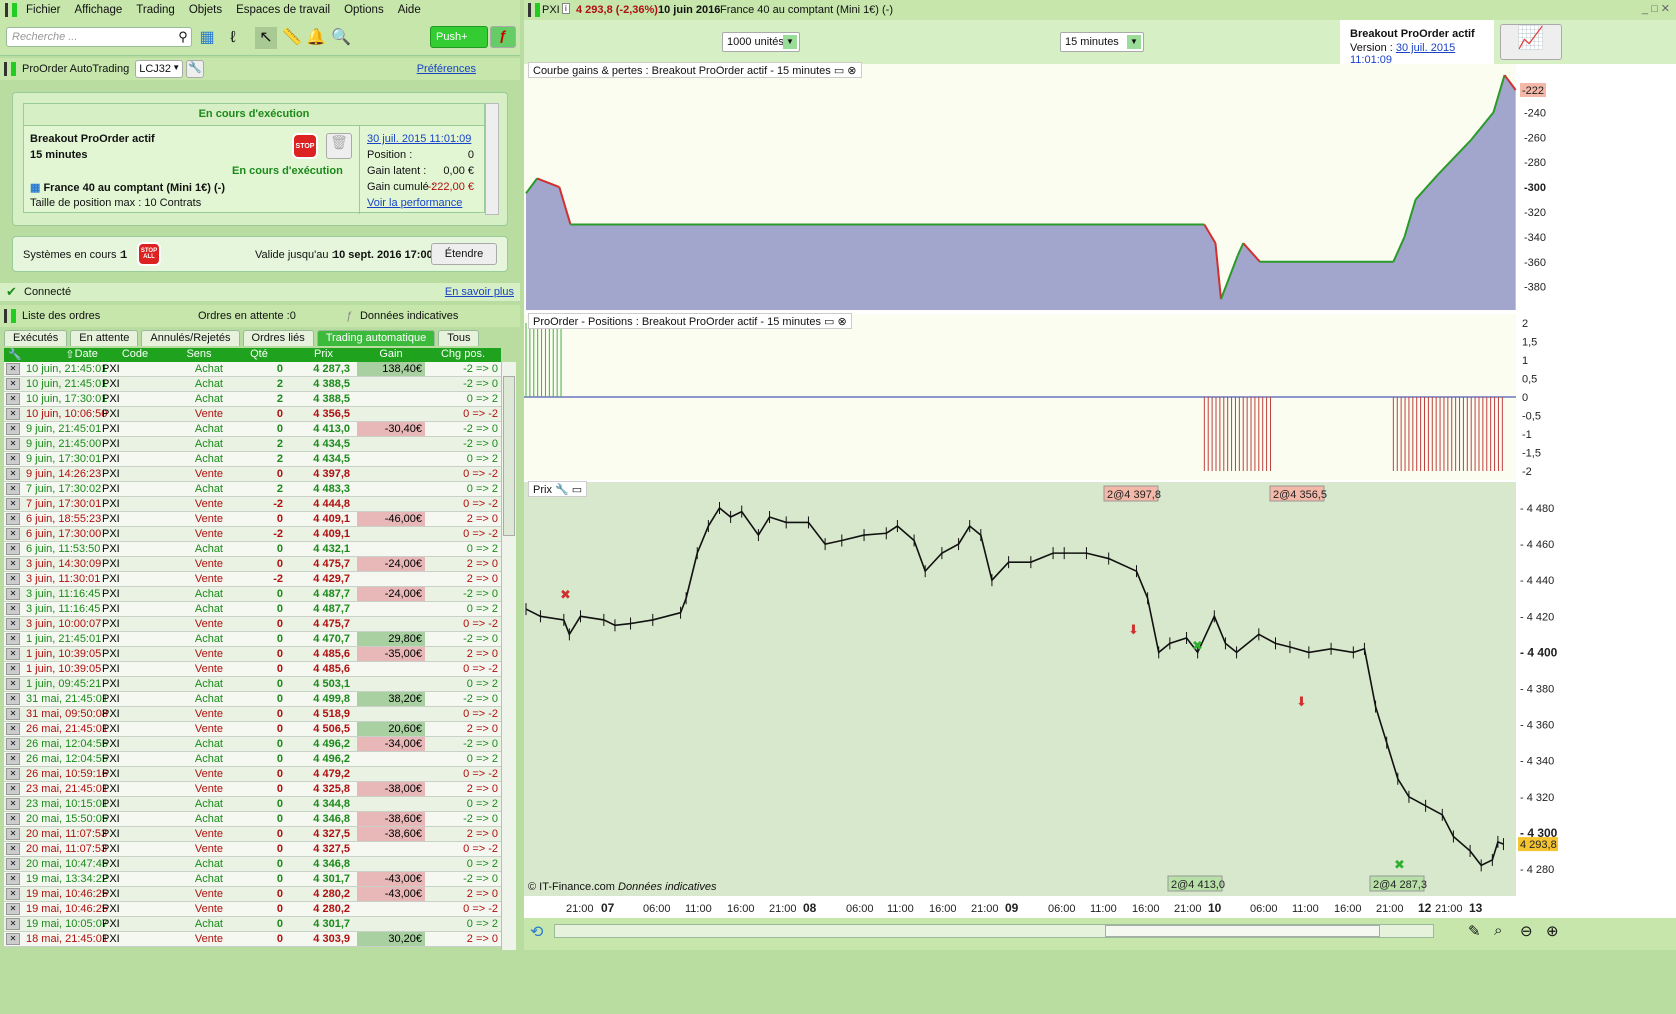  I want to click on table-row: ✕ 1 juin, 09:45:21 PXI Achat 0 4 503,1 0 => 2, so click(252, 684).